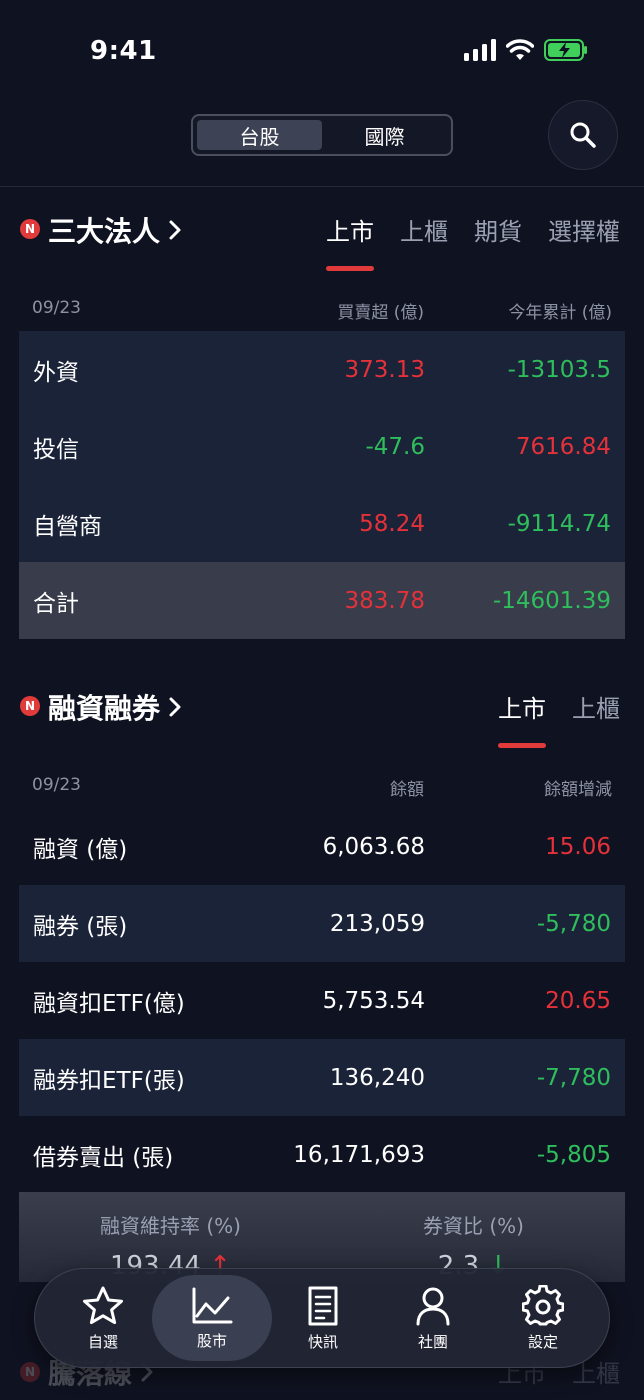  I want to click on cellular-signal-icon, so click(480, 50).